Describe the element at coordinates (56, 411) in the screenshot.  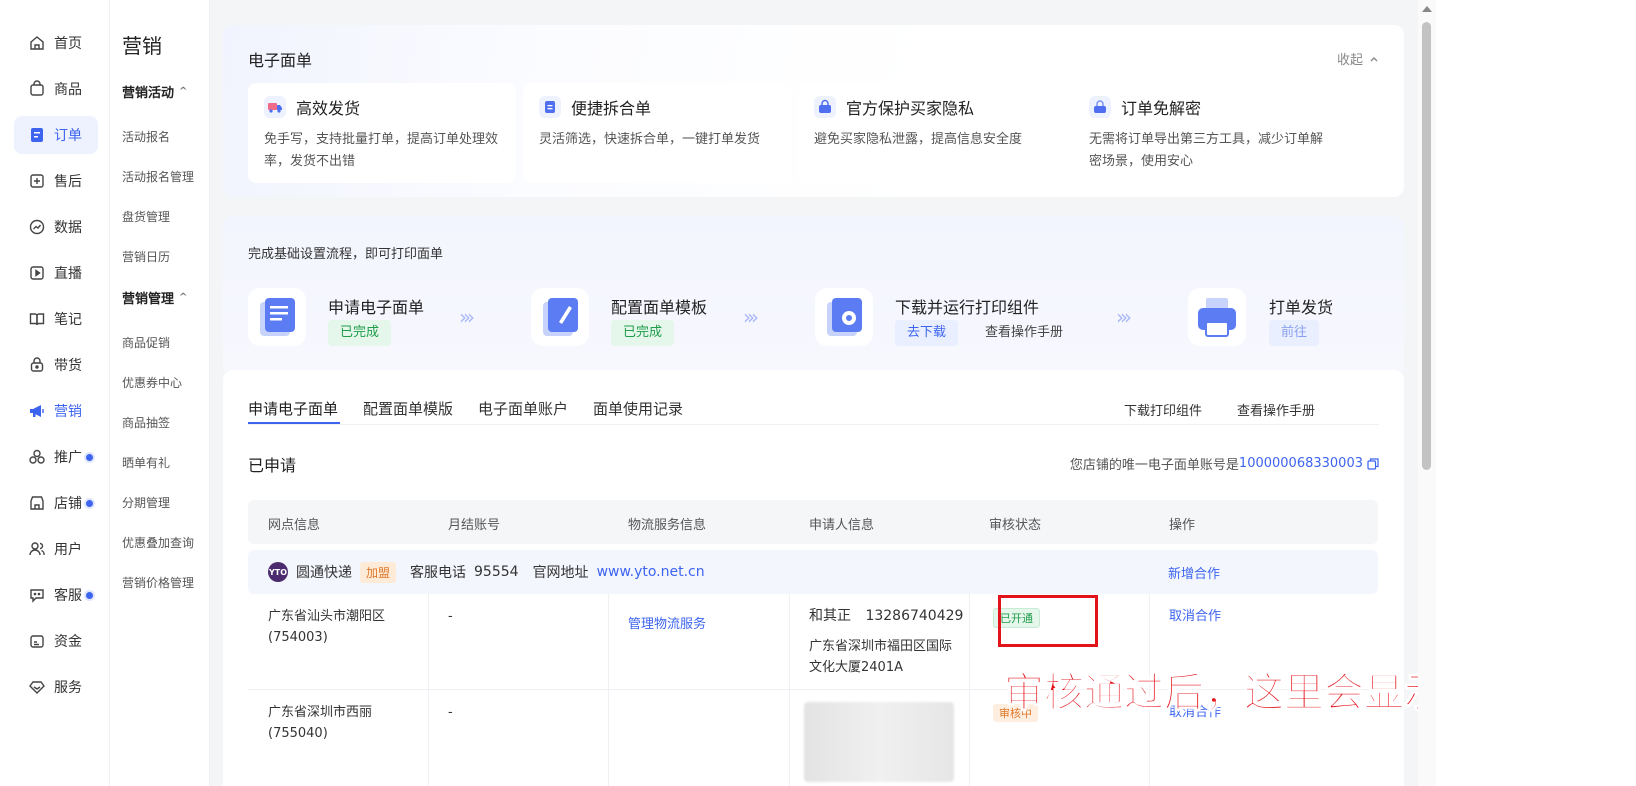
I see `nav-item-marketing: 营销` at that location.